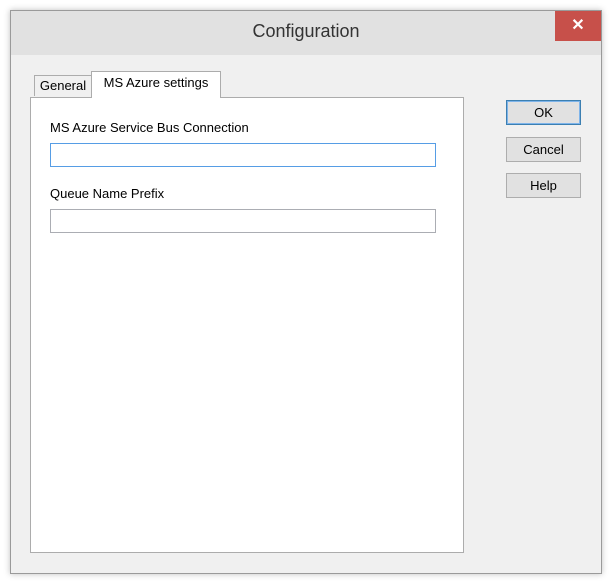  I want to click on title-bar: Configuration ✕, so click(306, 33).